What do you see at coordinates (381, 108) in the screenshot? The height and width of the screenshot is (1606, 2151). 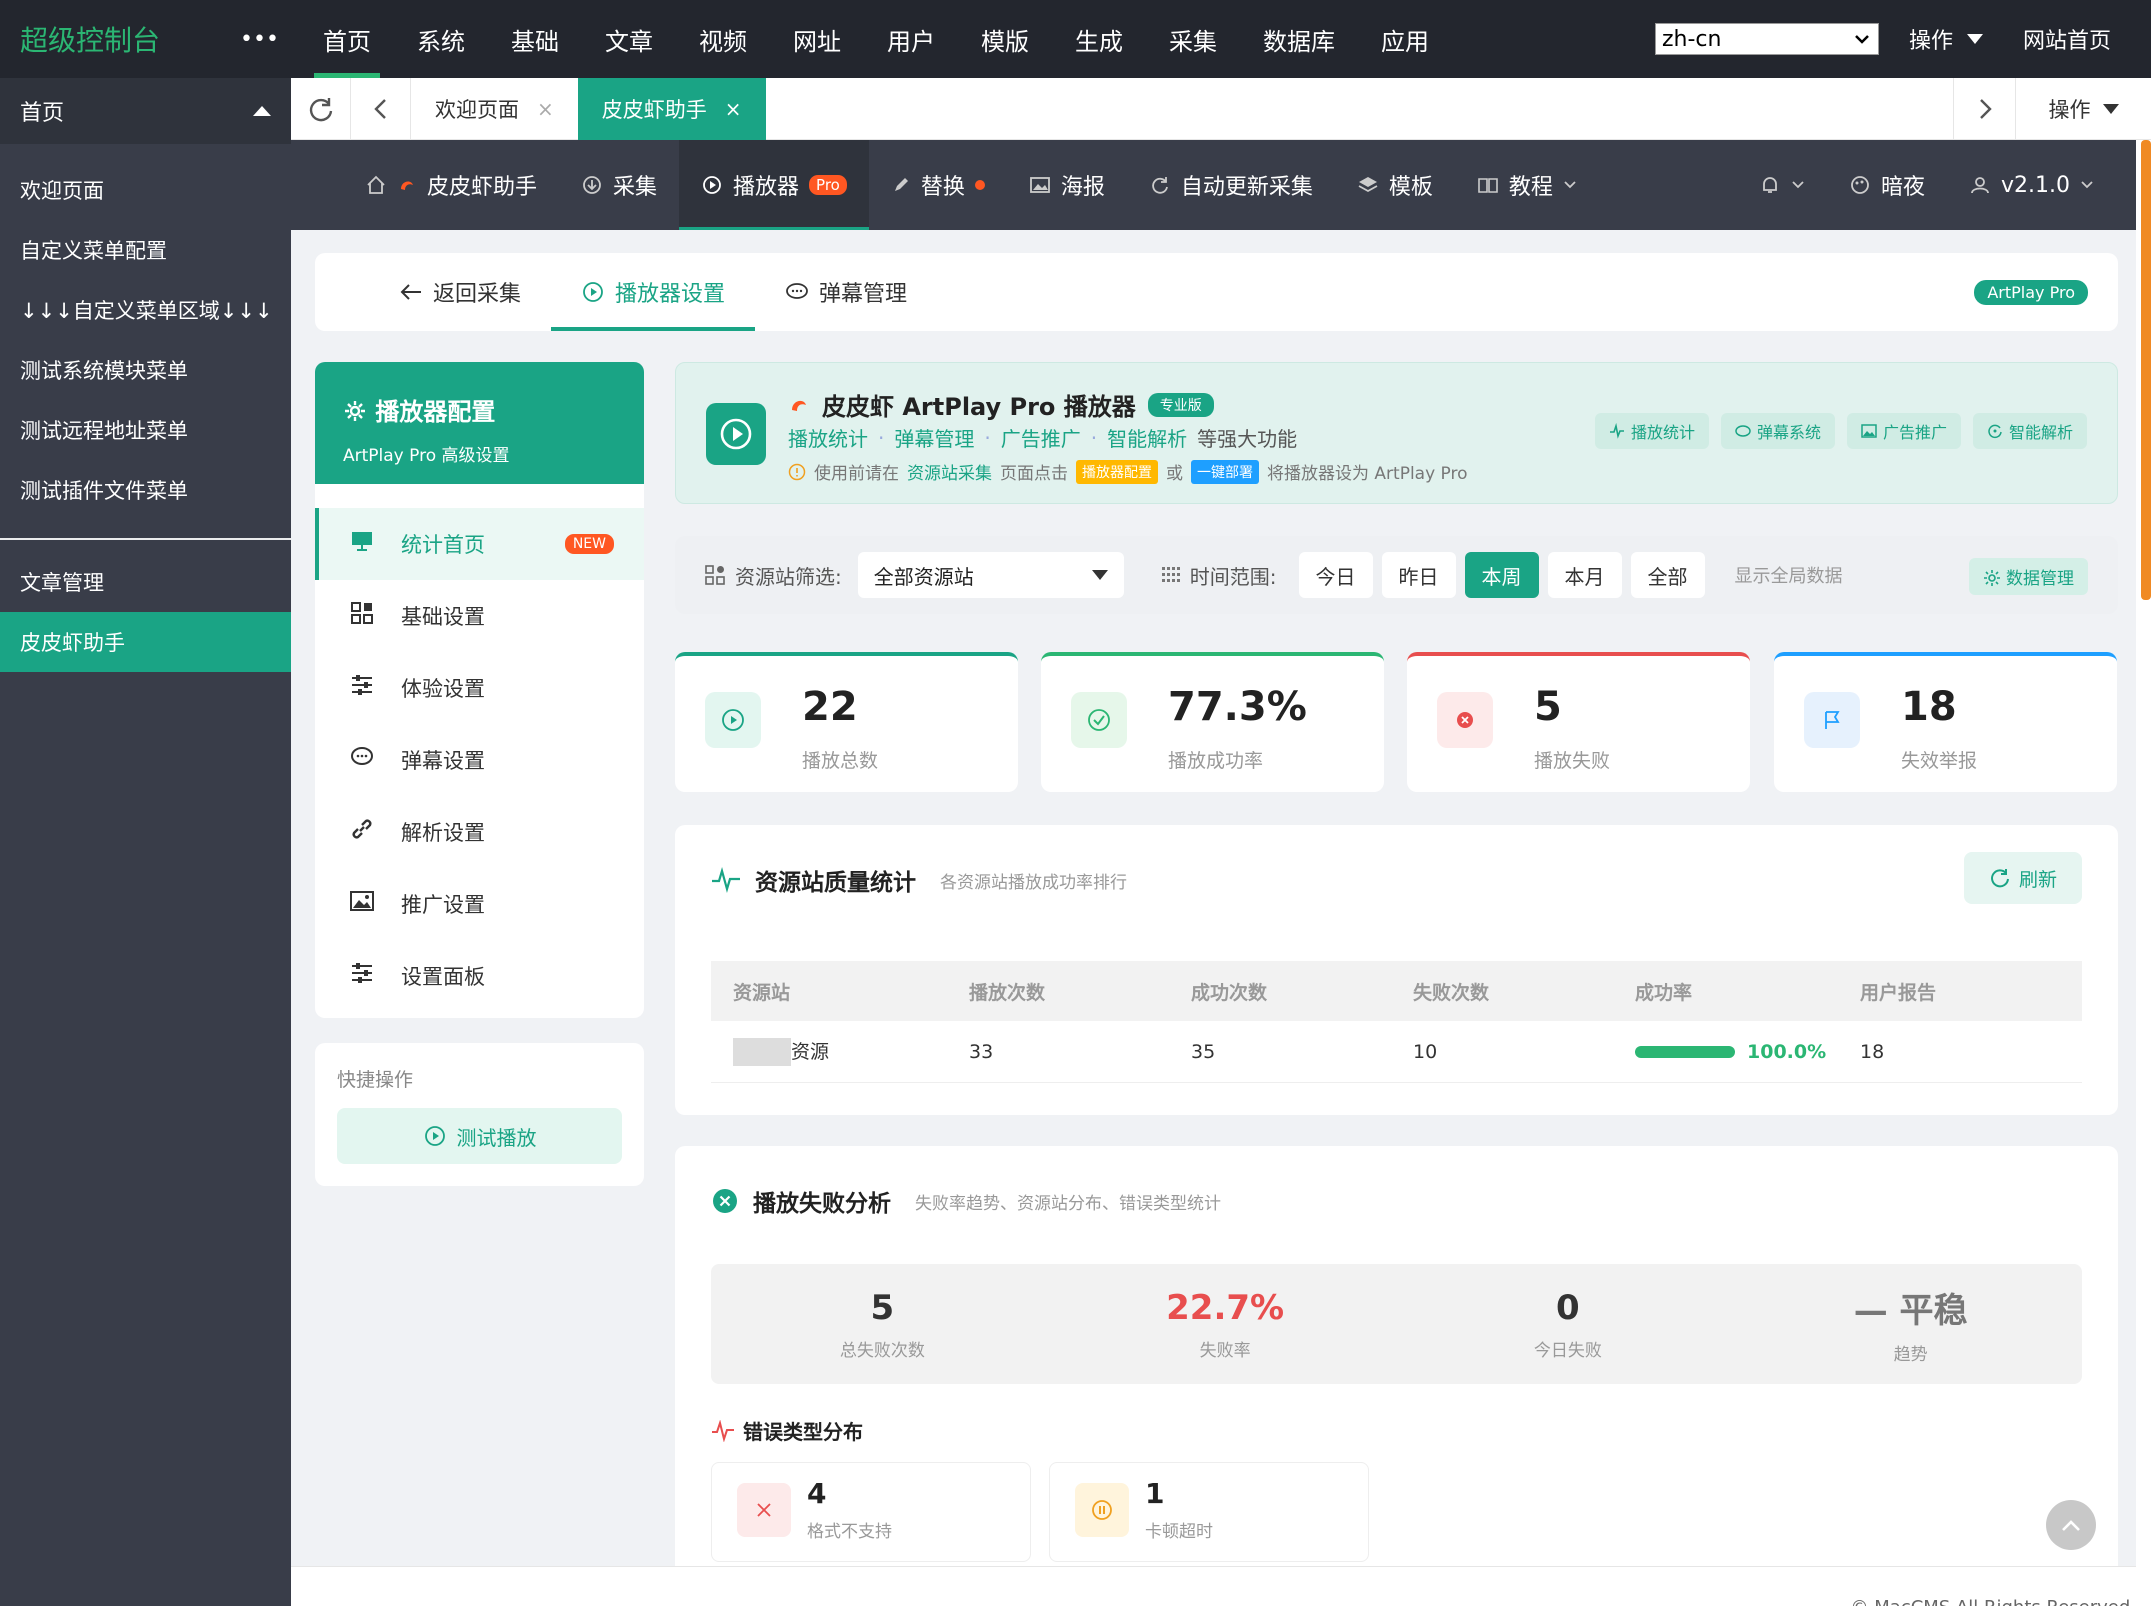 I see `chevron-left-icon` at bounding box center [381, 108].